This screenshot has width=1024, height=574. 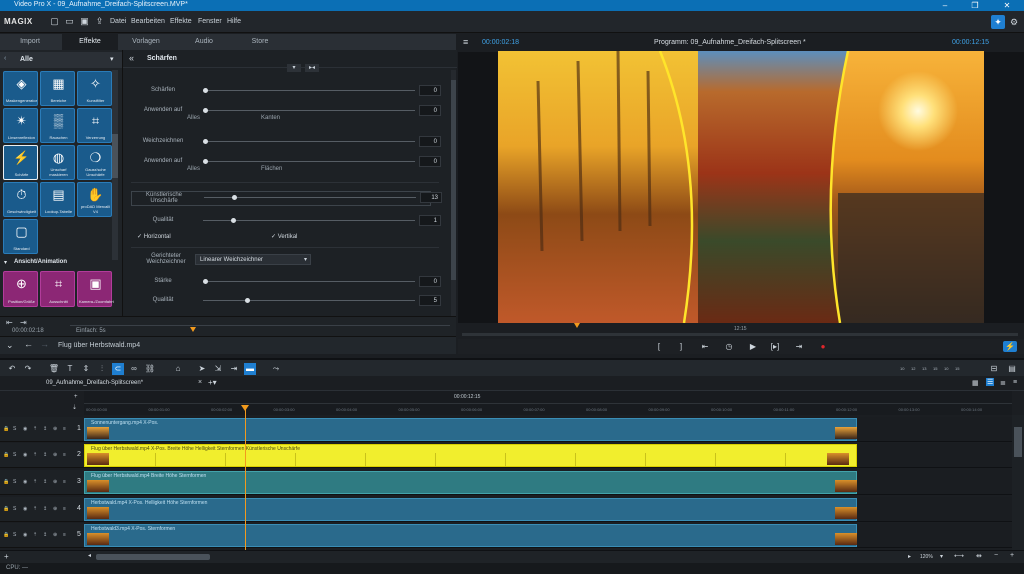 I want to click on zoom-in-icon: +, so click(x=6, y=556).